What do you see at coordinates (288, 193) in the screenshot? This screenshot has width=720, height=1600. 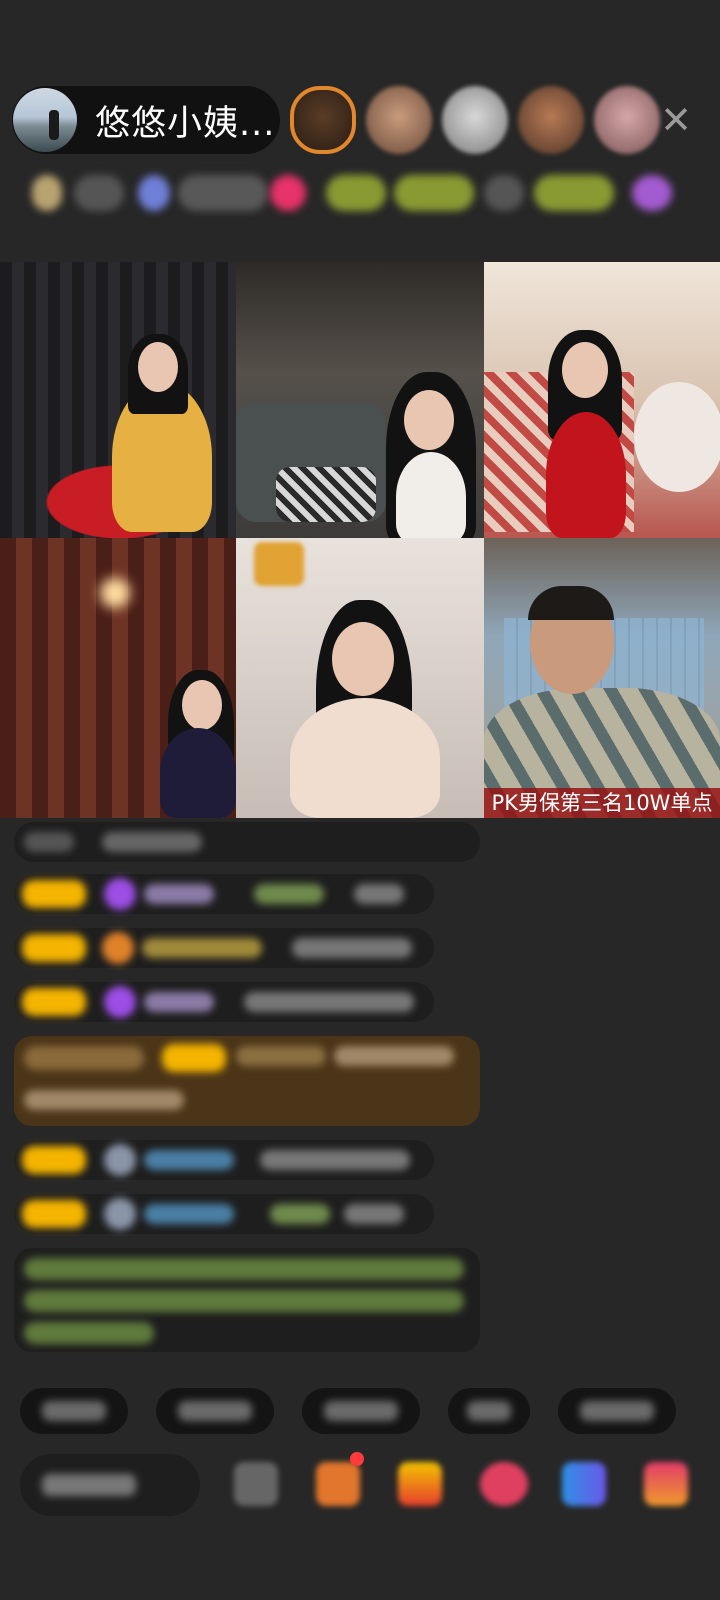 I see `like-icon` at bounding box center [288, 193].